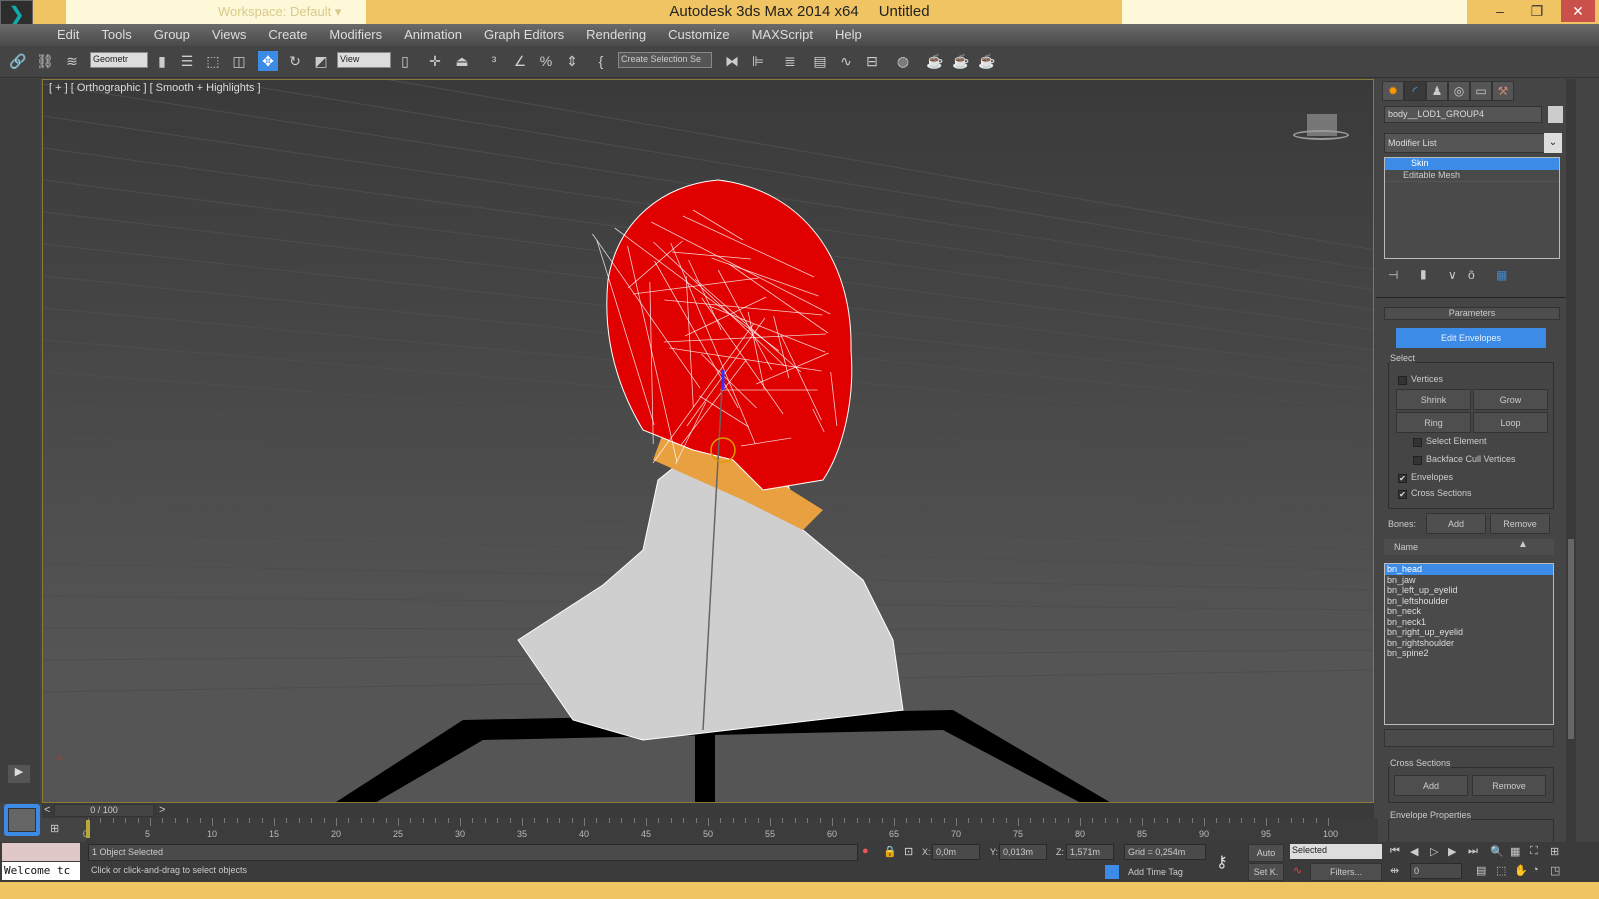 The height and width of the screenshot is (899, 1599). What do you see at coordinates (1523, 544) in the screenshot?
I see `sort-ascending-icon: ▲` at bounding box center [1523, 544].